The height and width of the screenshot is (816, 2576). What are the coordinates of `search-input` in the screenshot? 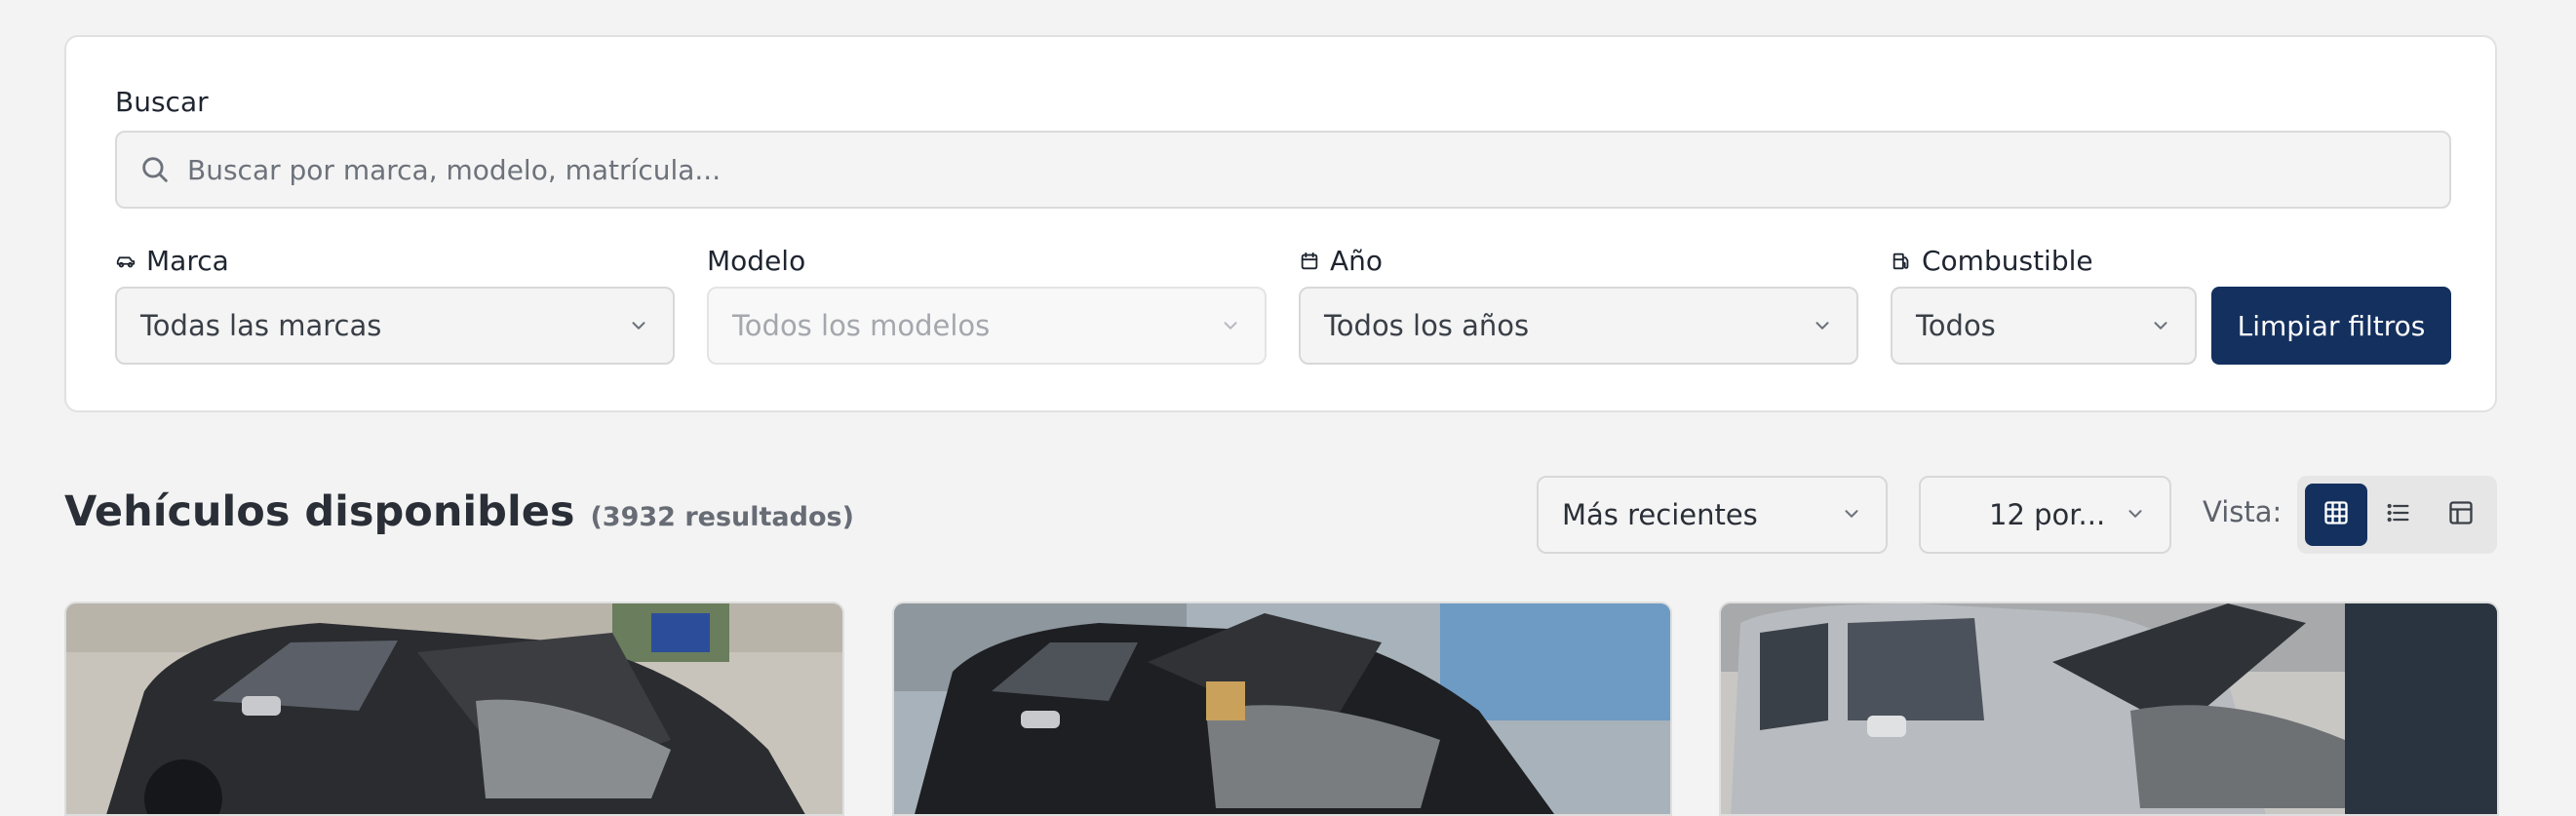 It's located at (1259, 169).